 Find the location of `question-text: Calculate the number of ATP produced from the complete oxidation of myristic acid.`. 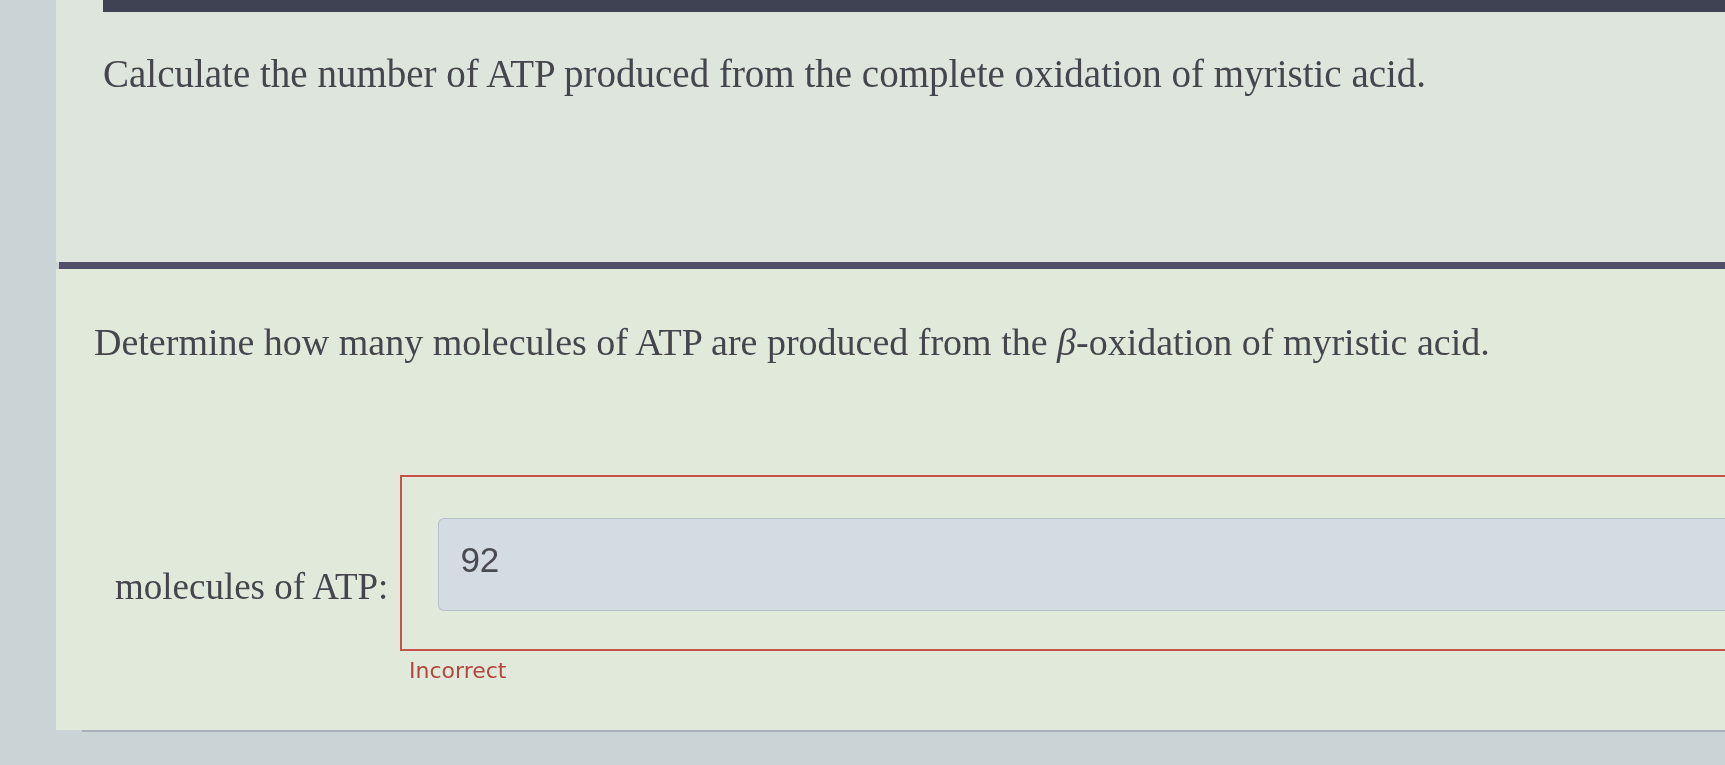

question-text: Calculate the number of ATP produced from the complete oxidation of myristic acid. is located at coordinates (765, 74).